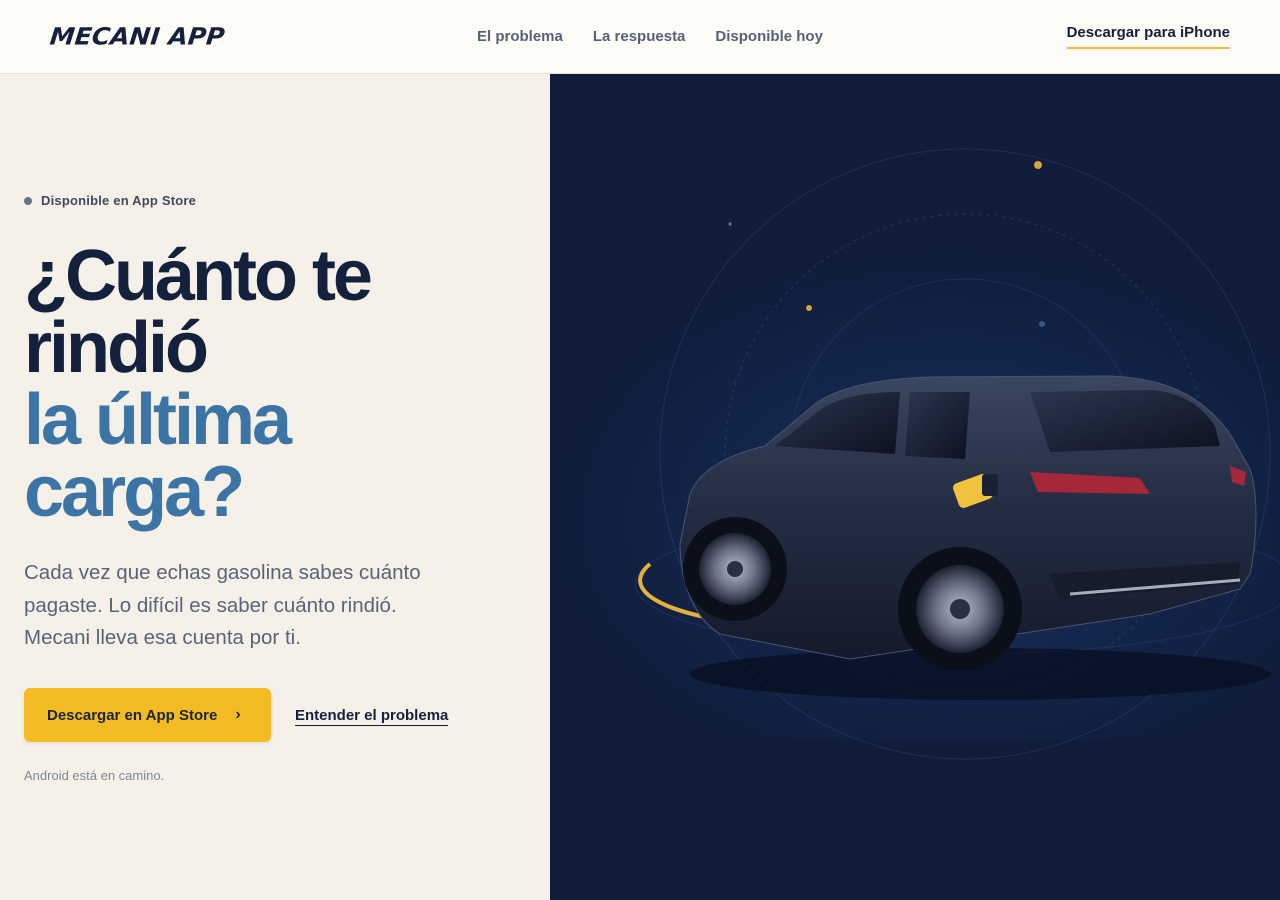 The image size is (1280, 900). I want to click on main-nav: El problema La respuesta Disponible hoy, so click(650, 36).